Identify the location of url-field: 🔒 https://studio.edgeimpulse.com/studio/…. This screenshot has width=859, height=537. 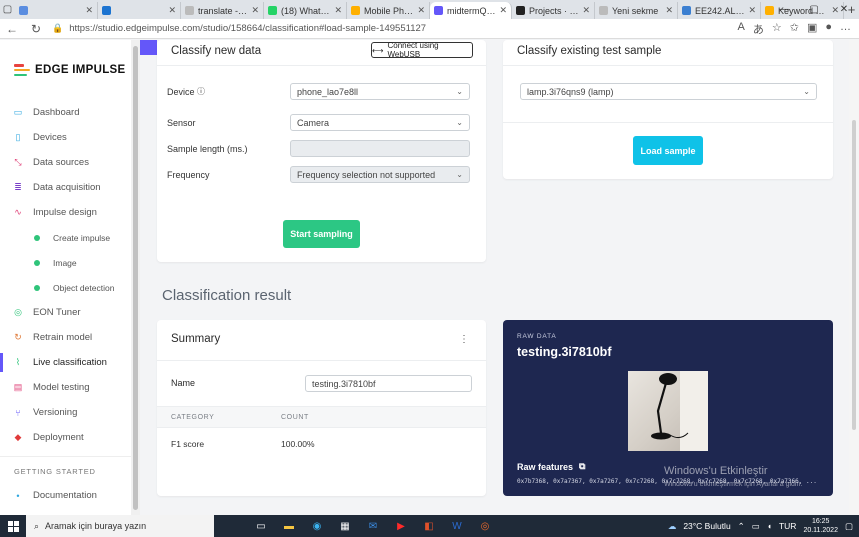
(395, 28).